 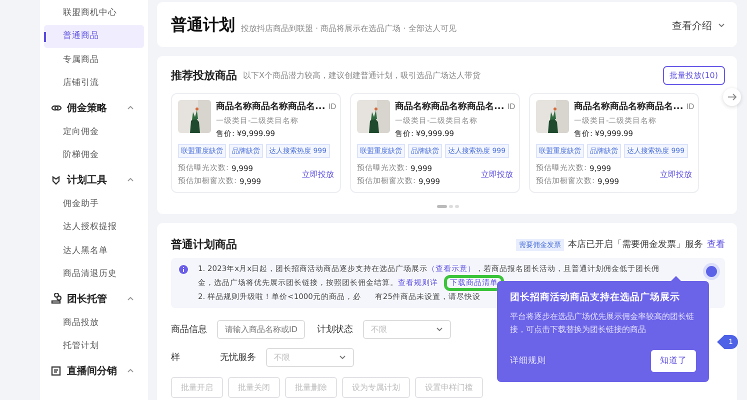 I want to click on sidebar-item: 佣金助手, so click(x=94, y=204).